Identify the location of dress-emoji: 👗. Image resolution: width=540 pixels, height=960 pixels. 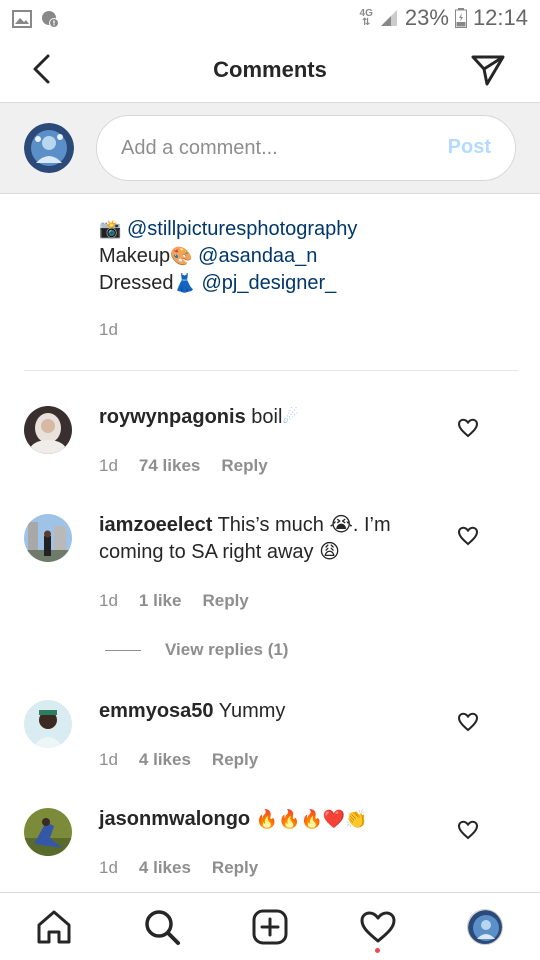
(184, 283).